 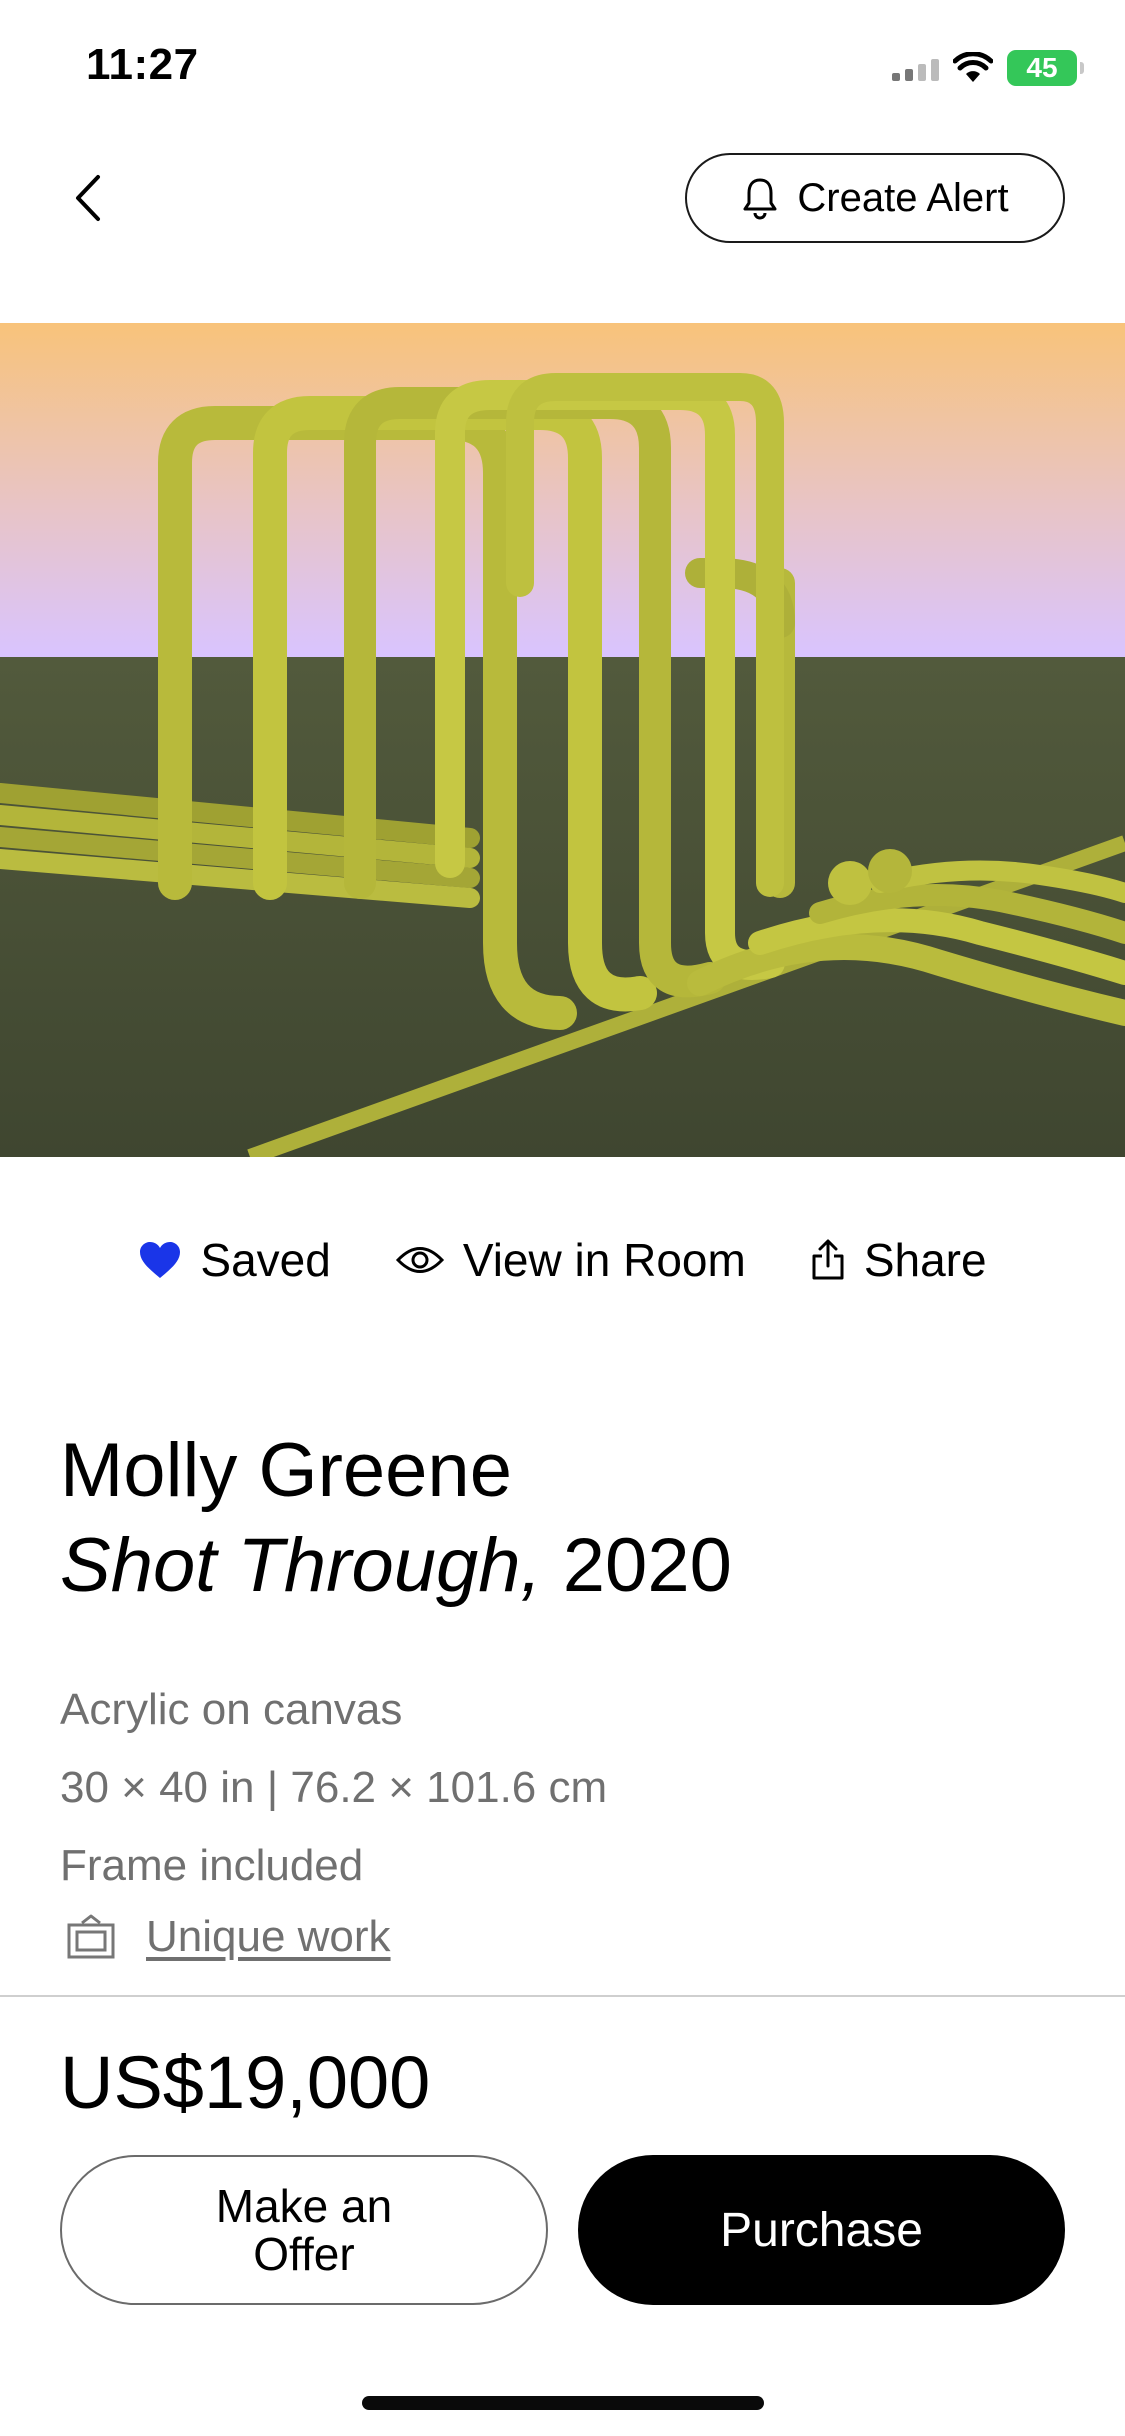 What do you see at coordinates (142, 64) in the screenshot?
I see `status-time: 11:27` at bounding box center [142, 64].